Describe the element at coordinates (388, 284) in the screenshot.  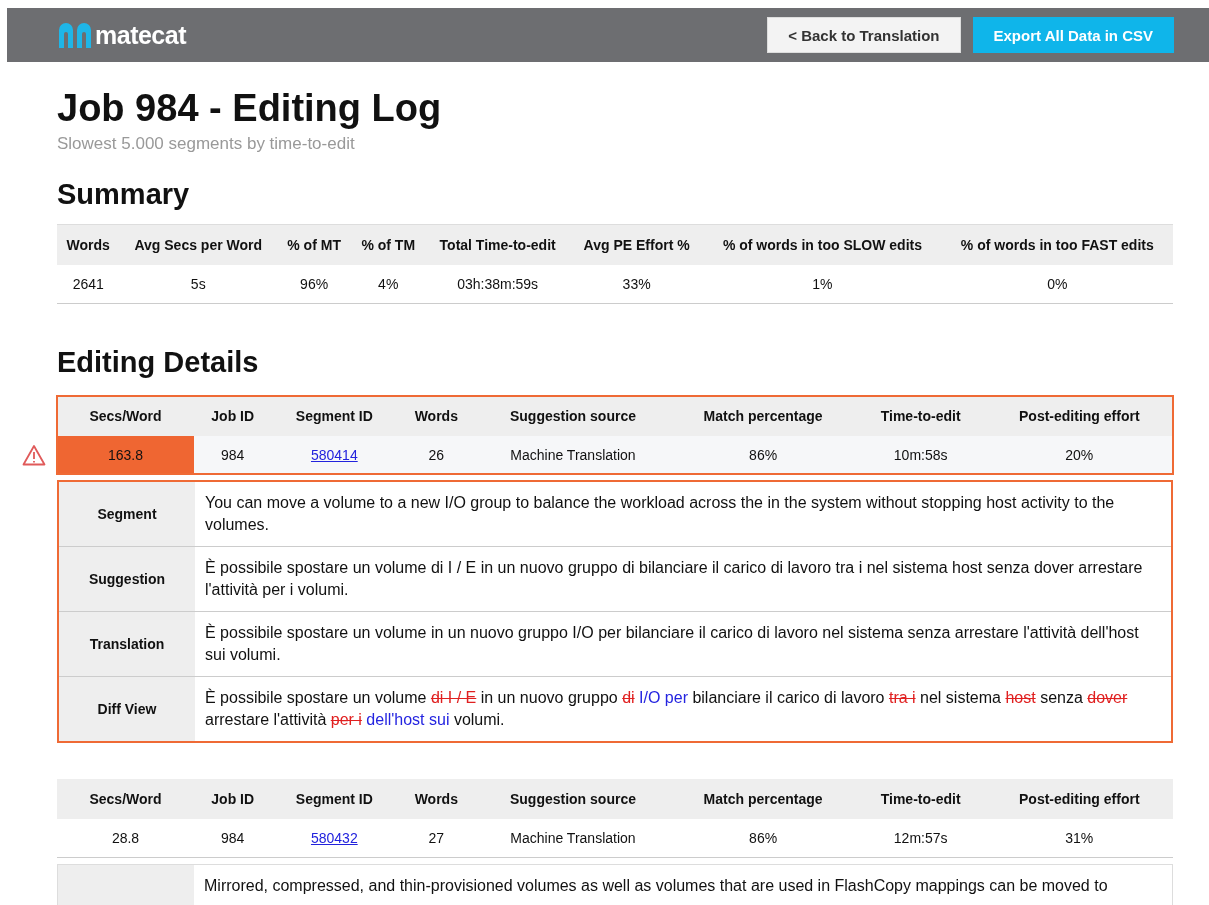
I see `table-cell: 4%` at that location.